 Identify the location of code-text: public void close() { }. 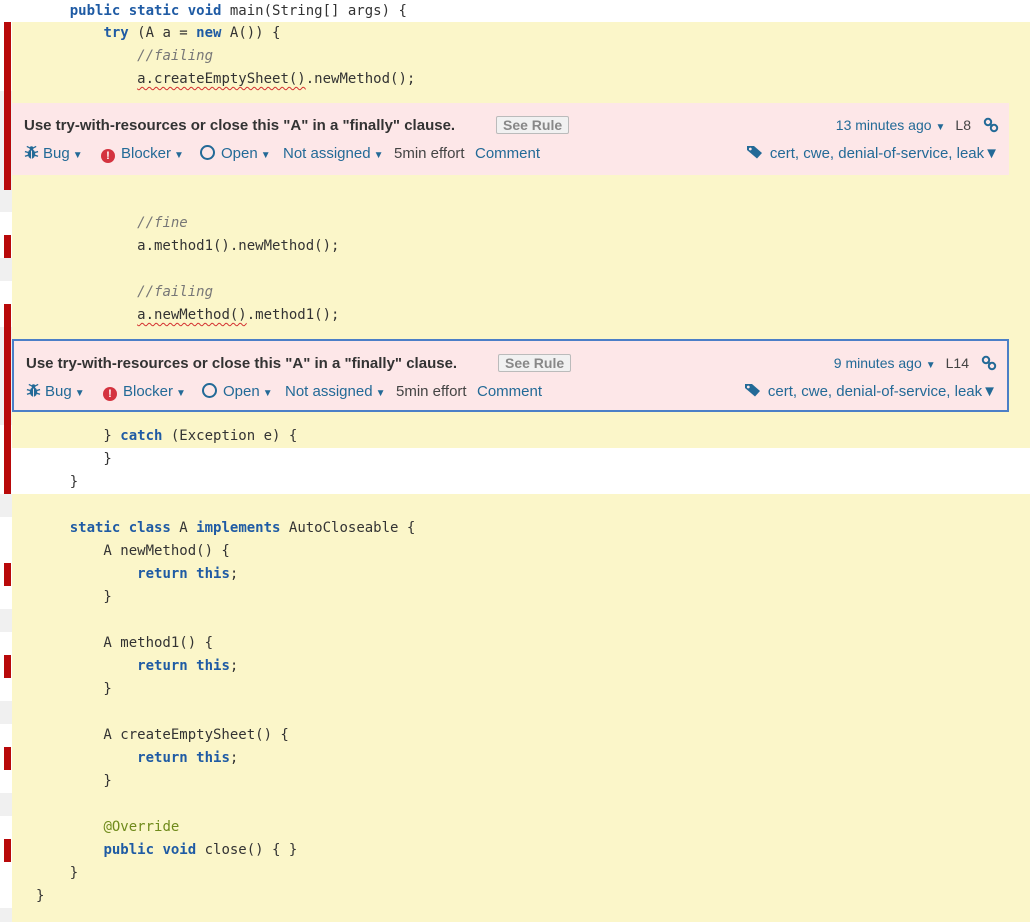
(166, 850).